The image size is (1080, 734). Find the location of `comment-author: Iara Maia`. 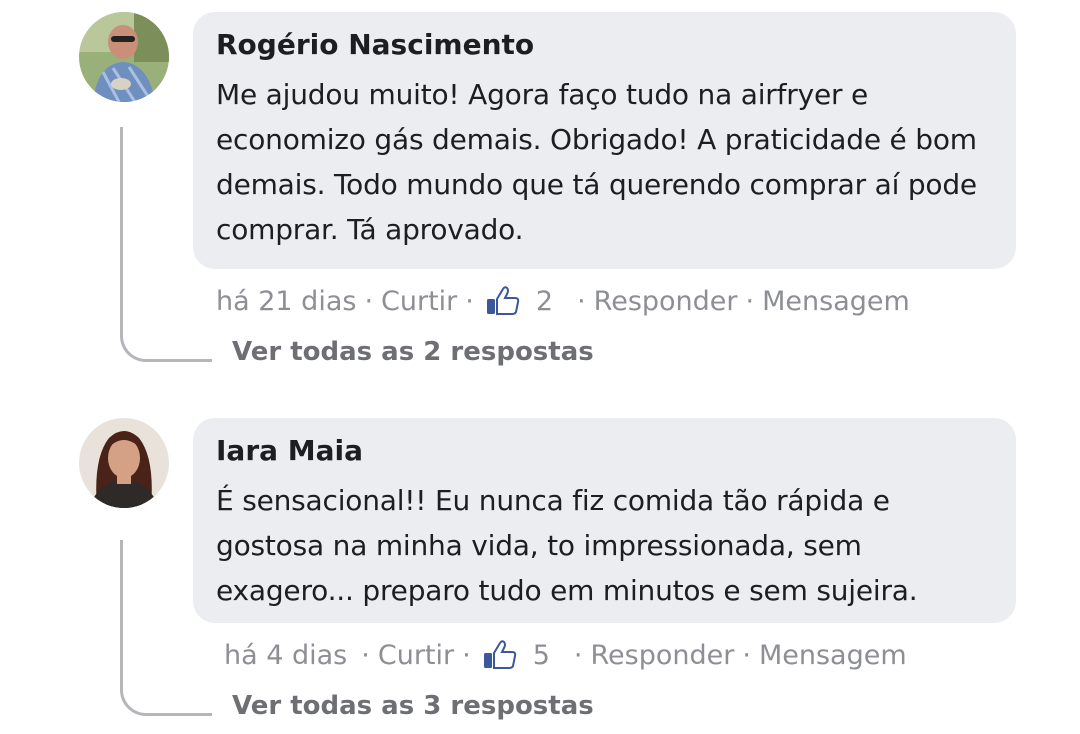

comment-author: Iara Maia is located at coordinates (604, 451).